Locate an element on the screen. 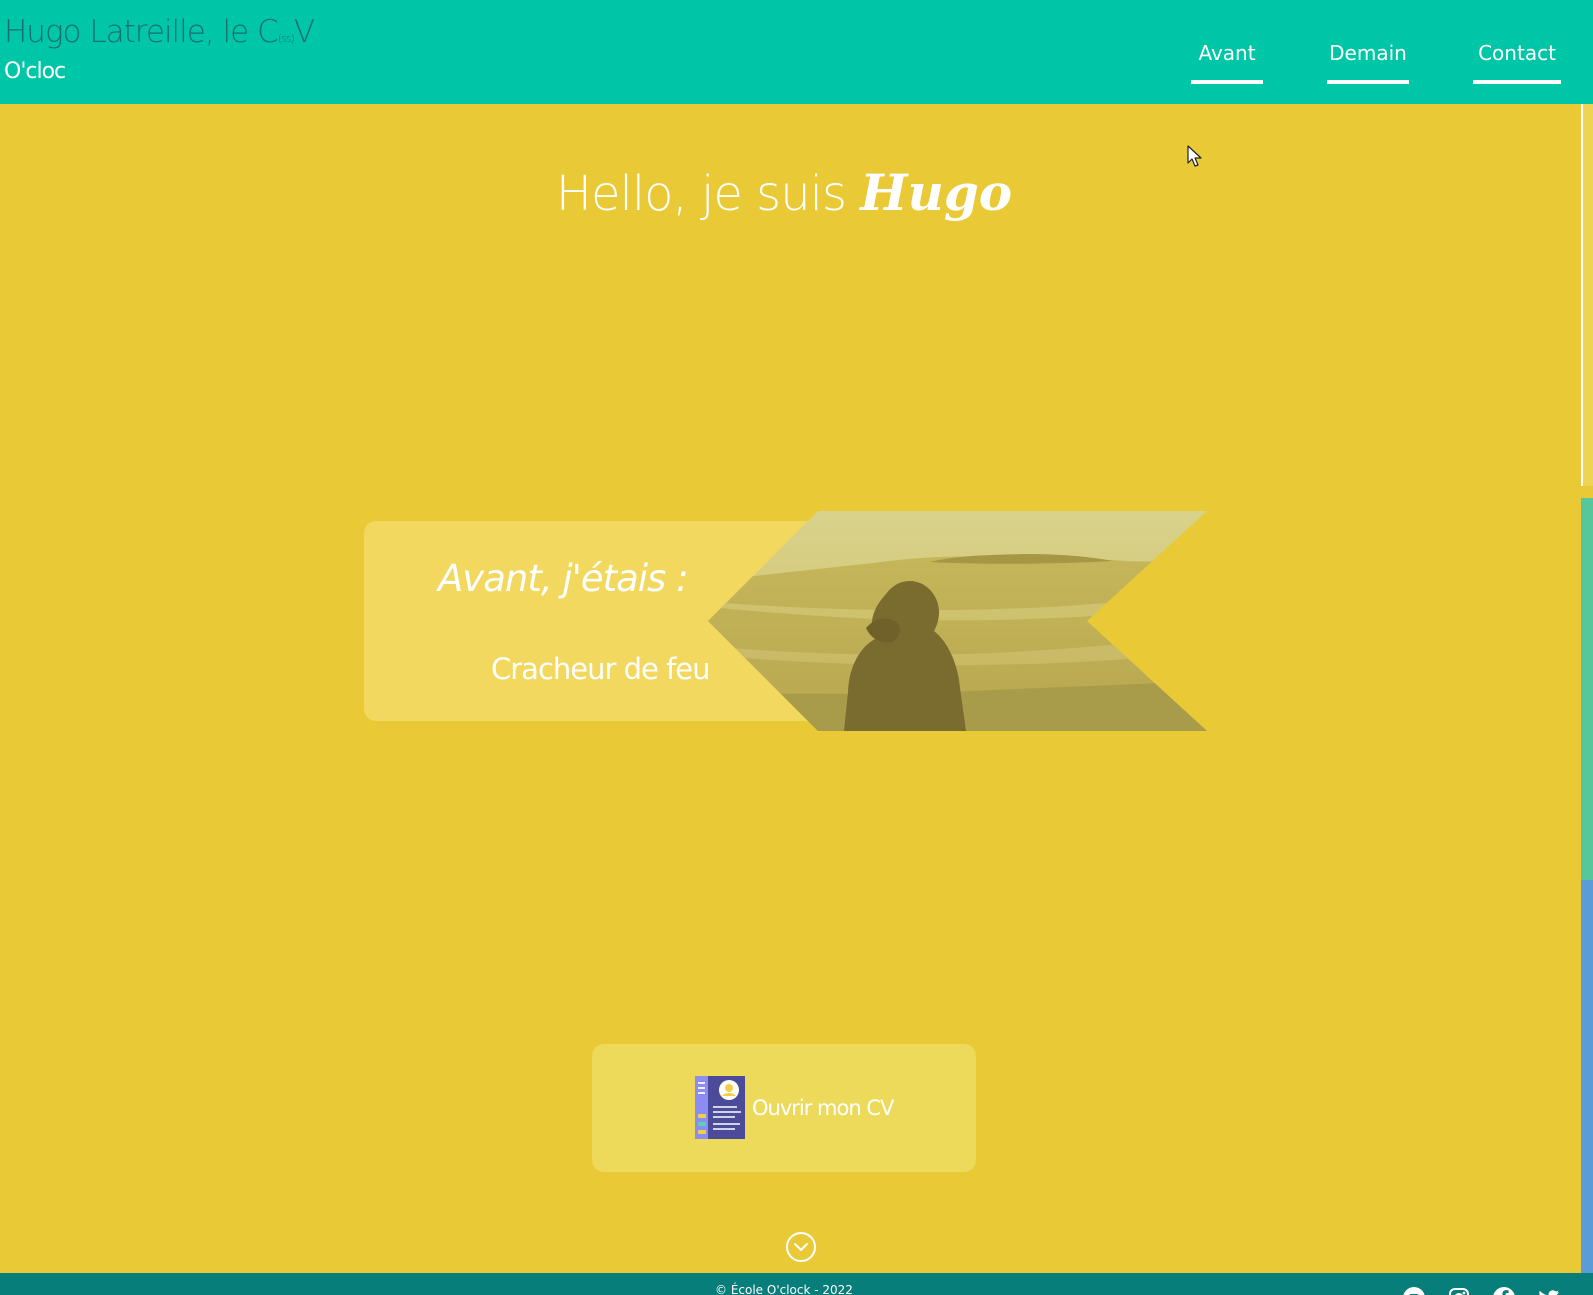 This screenshot has height=1295, width=1593. site-footer: © École O'clock - 2022 is located at coordinates (796, 1284).